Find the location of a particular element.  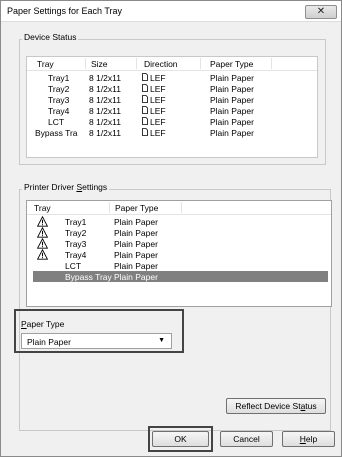

device-status-label: Device Status is located at coordinates (50, 37).